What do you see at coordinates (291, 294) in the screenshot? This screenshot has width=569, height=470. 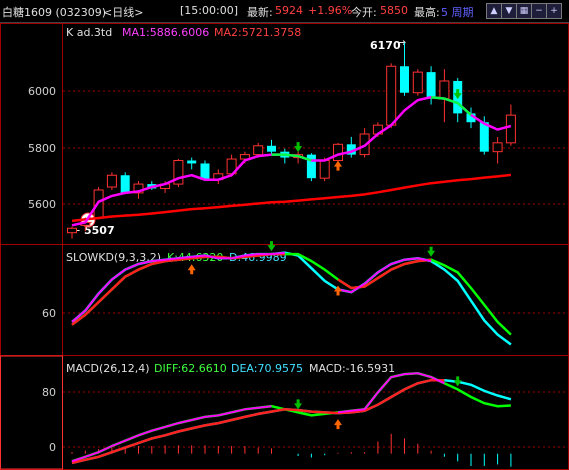 I see `kd-d-line` at bounding box center [291, 294].